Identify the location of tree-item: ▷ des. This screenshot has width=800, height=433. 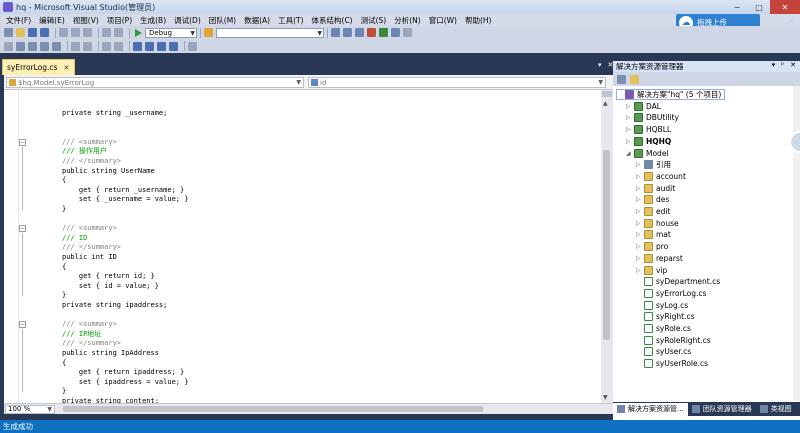
(652, 199).